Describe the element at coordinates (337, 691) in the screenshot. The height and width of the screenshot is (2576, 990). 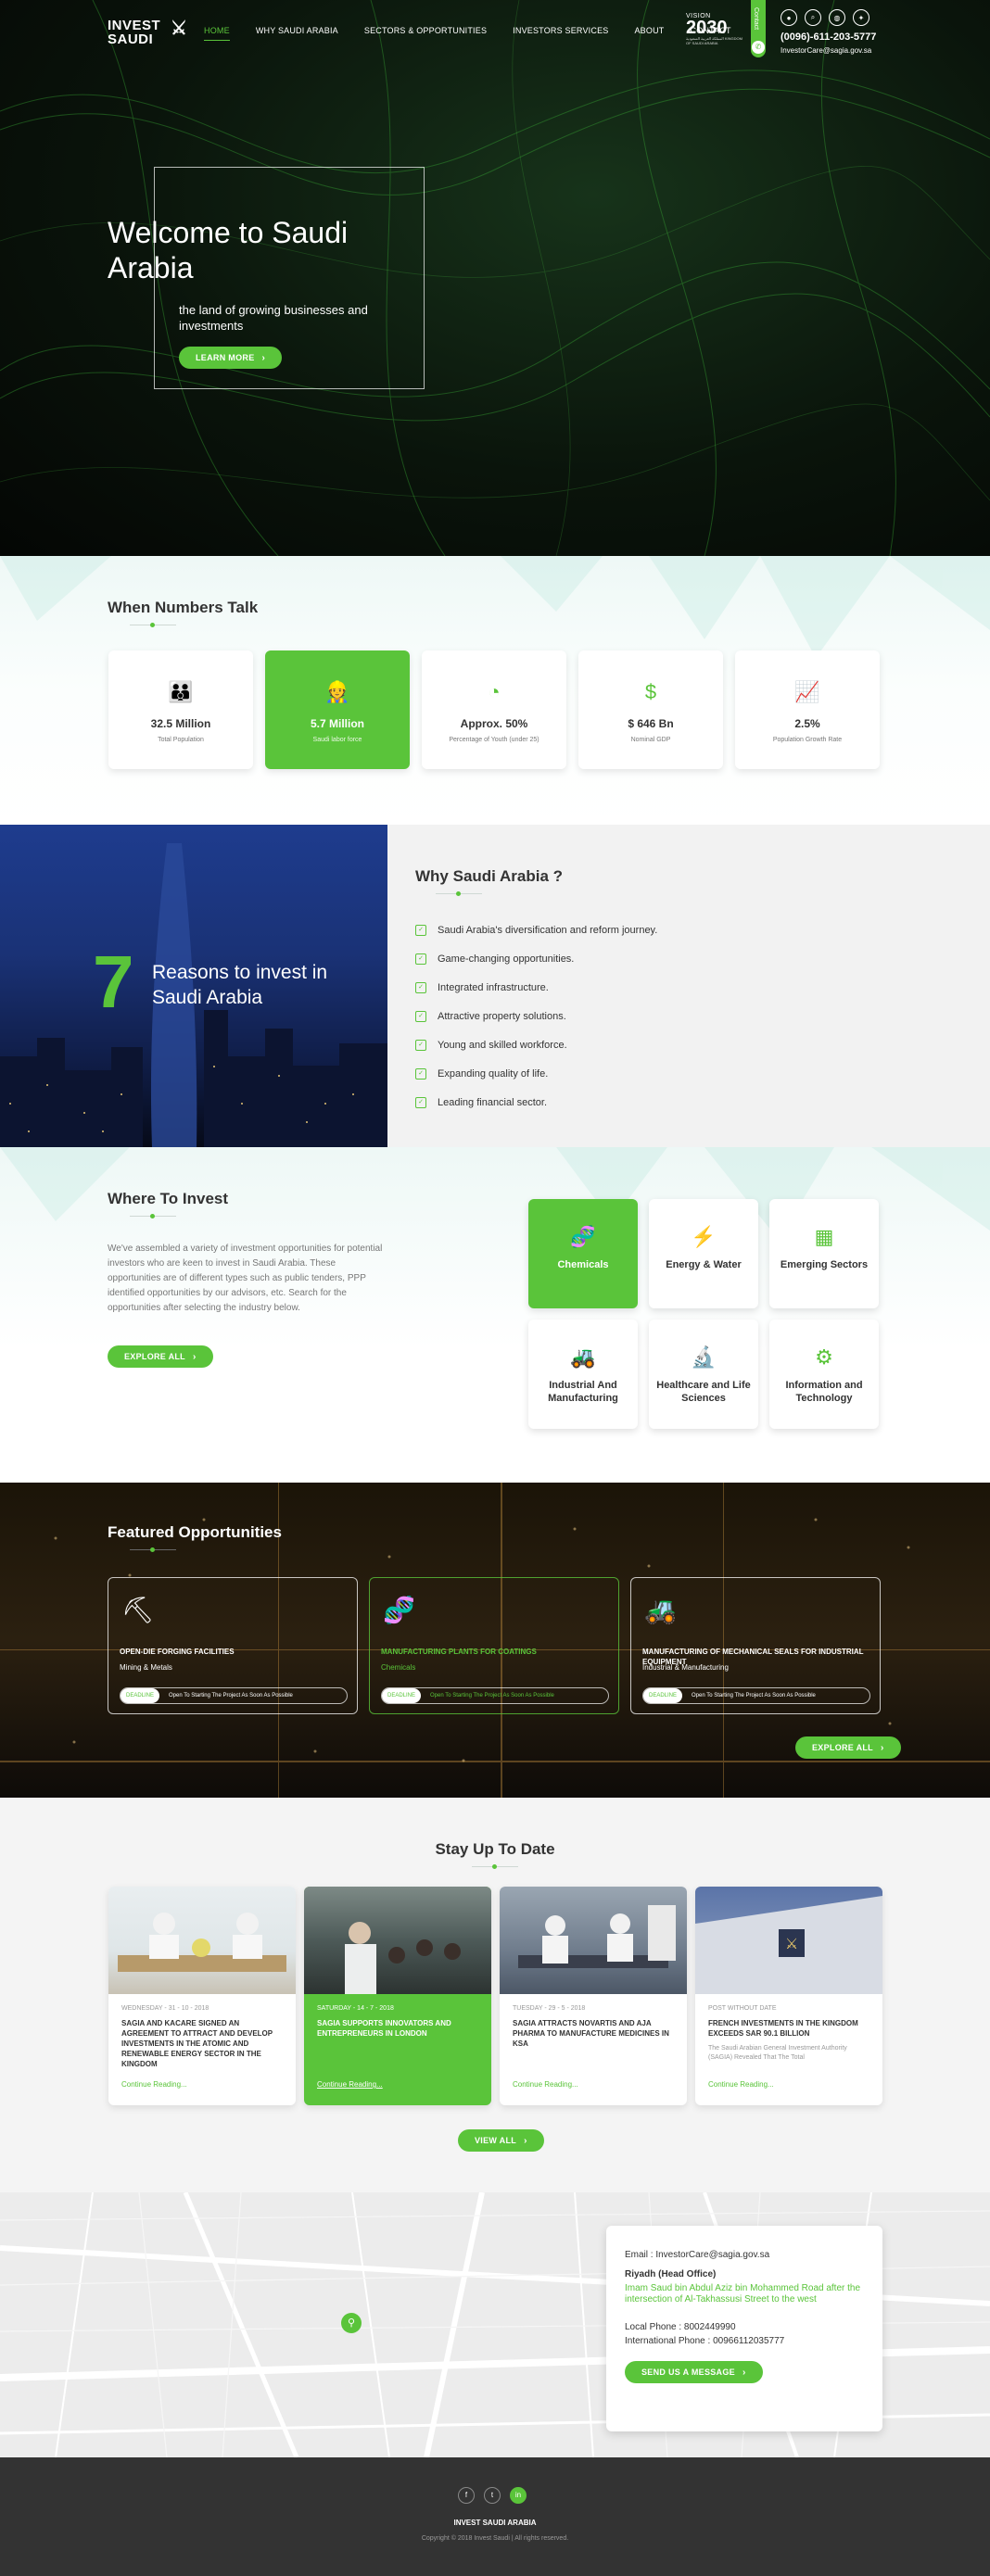
I see `worker-icon: 👷` at that location.